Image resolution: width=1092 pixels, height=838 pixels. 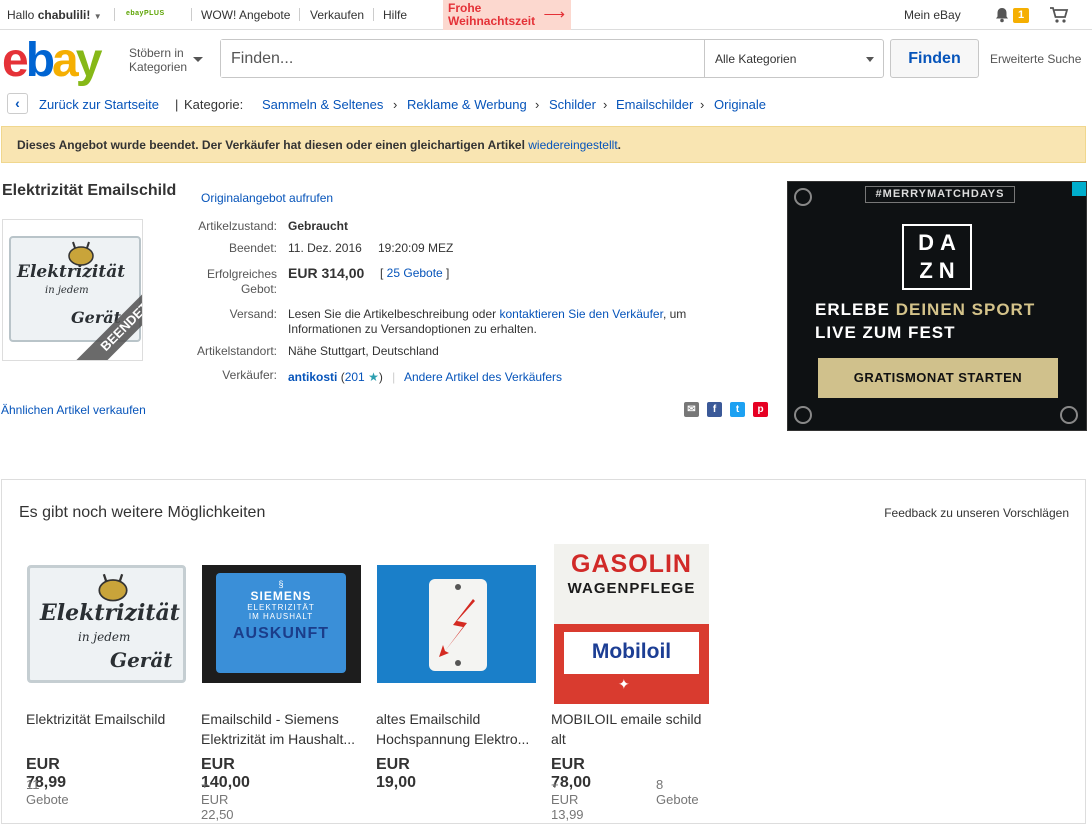 I want to click on item-image: GASOLIN WAGENPFLEGE Mobiloil ✦, so click(x=631, y=624).